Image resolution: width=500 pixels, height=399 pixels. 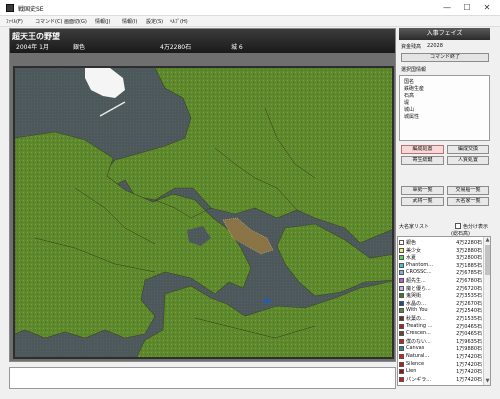 I want to click on organize-button: 編成処置, so click(x=422, y=149).